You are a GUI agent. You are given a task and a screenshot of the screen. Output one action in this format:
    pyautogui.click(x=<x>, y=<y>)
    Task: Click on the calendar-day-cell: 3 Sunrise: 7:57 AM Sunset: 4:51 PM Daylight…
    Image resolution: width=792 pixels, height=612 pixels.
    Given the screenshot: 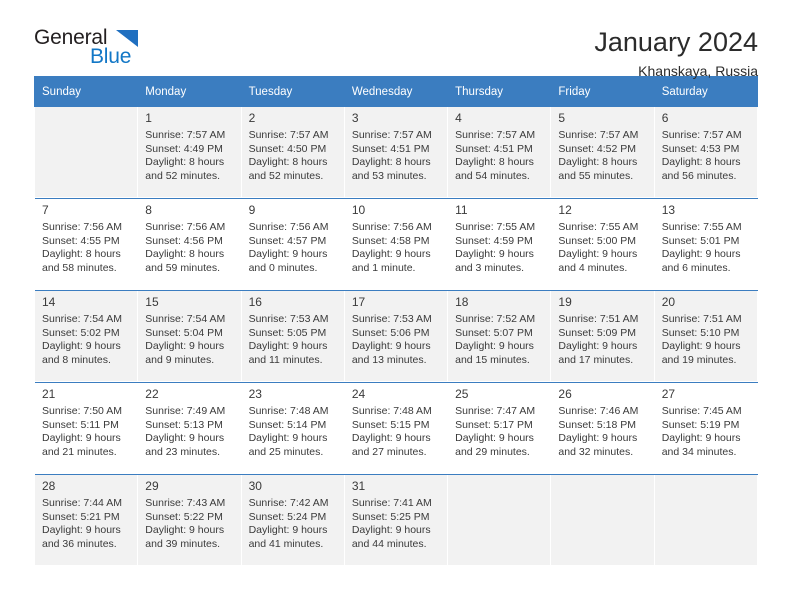 What is the action you would take?
    pyautogui.click(x=396, y=152)
    